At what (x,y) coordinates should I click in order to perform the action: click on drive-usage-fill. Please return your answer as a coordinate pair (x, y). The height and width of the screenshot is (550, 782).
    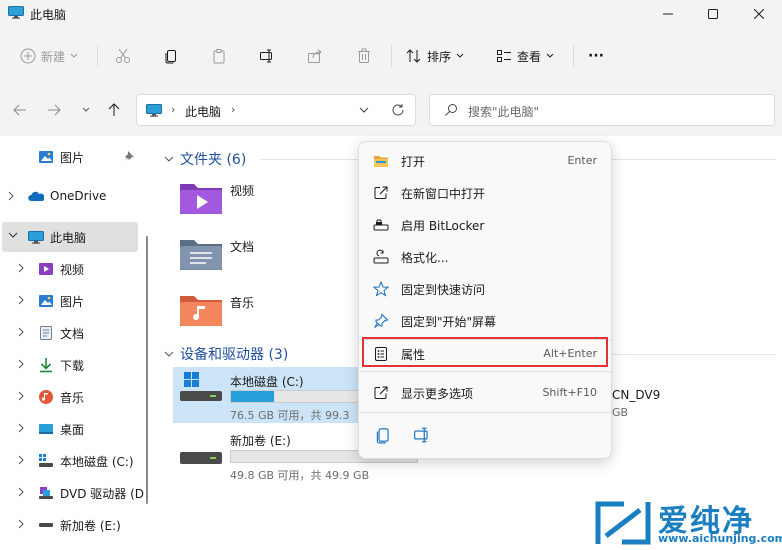
    Looking at the image, I should click on (252, 396).